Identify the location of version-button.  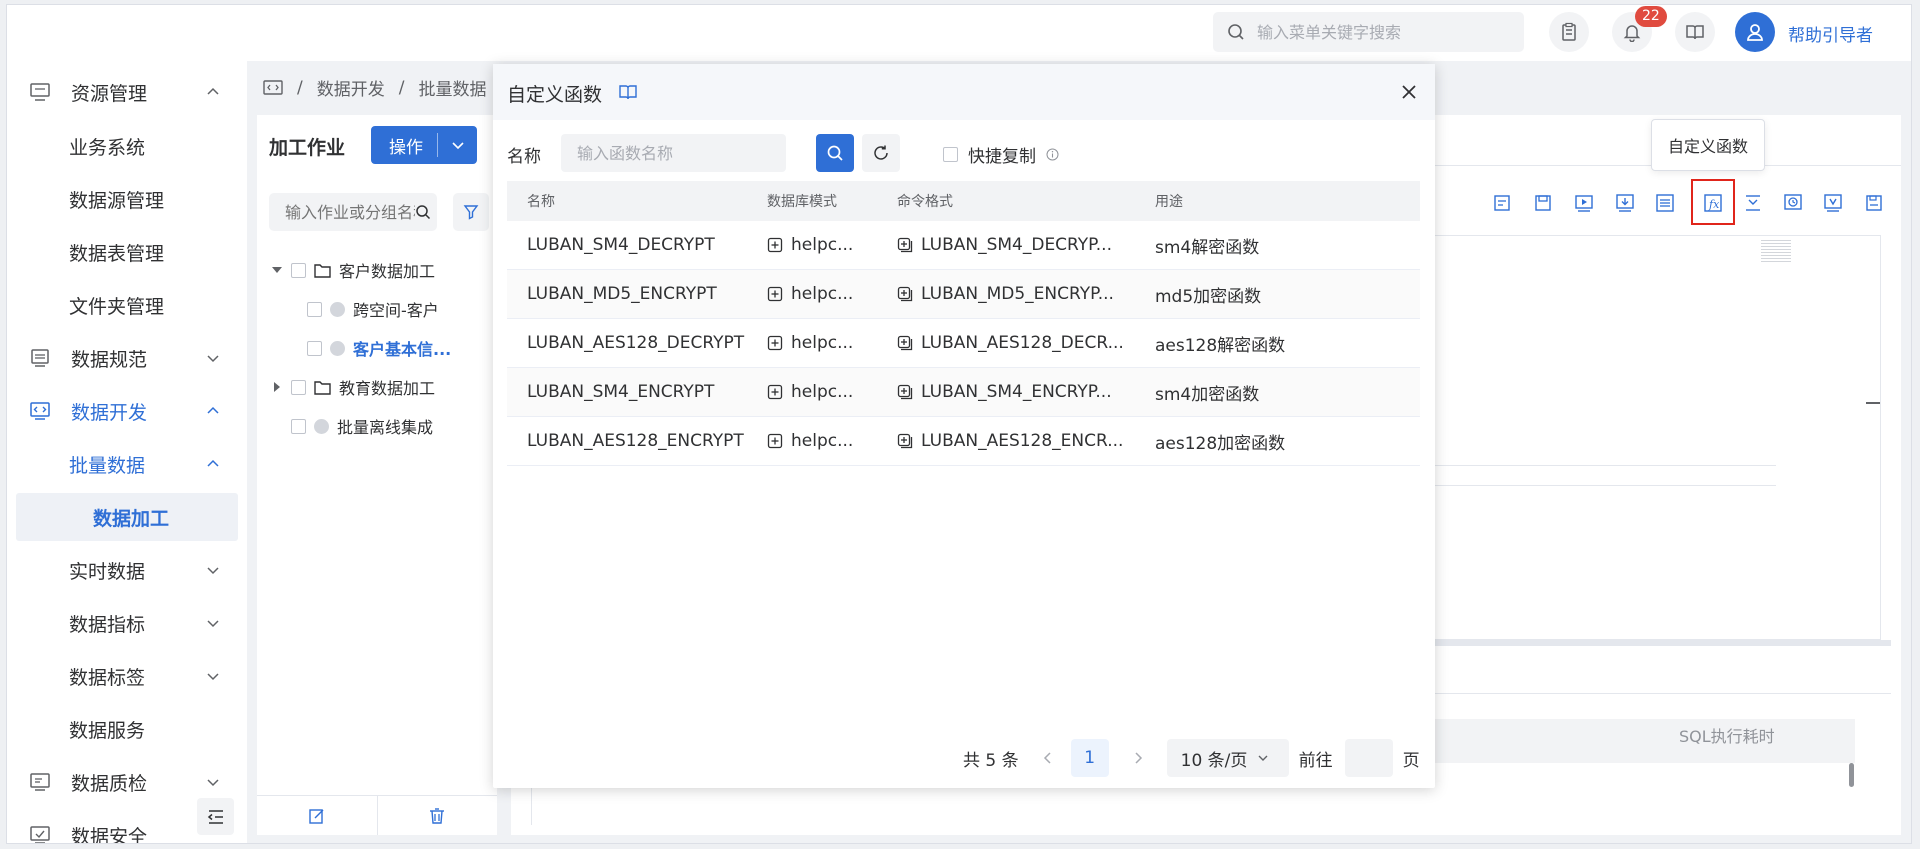
(1833, 203).